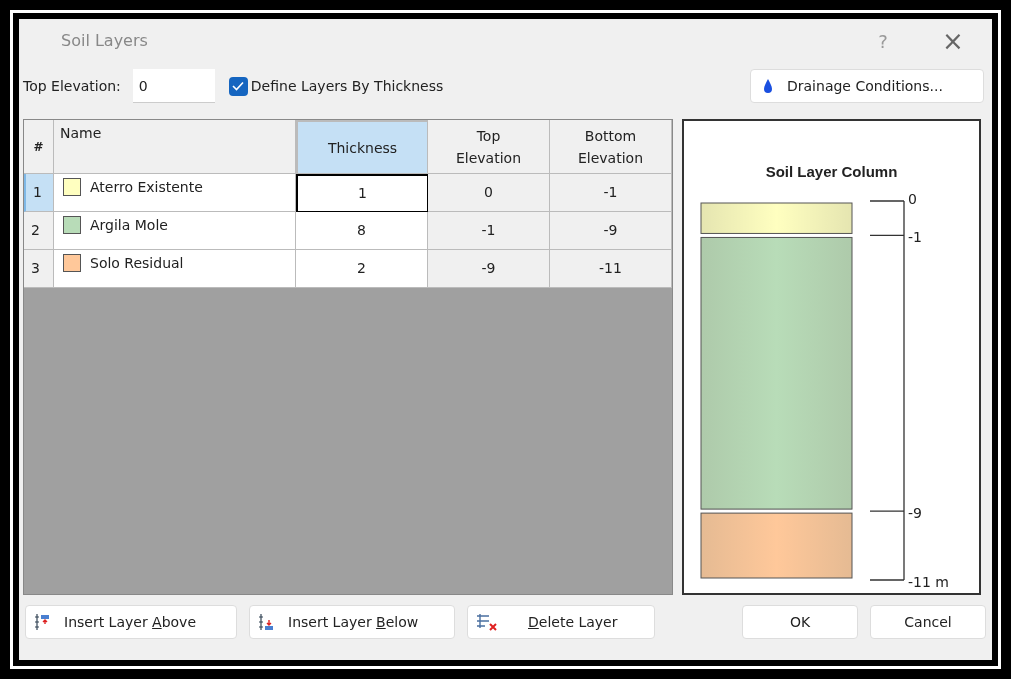  Describe the element at coordinates (489, 147) in the screenshot. I see `column-header: Top Elevation` at that location.